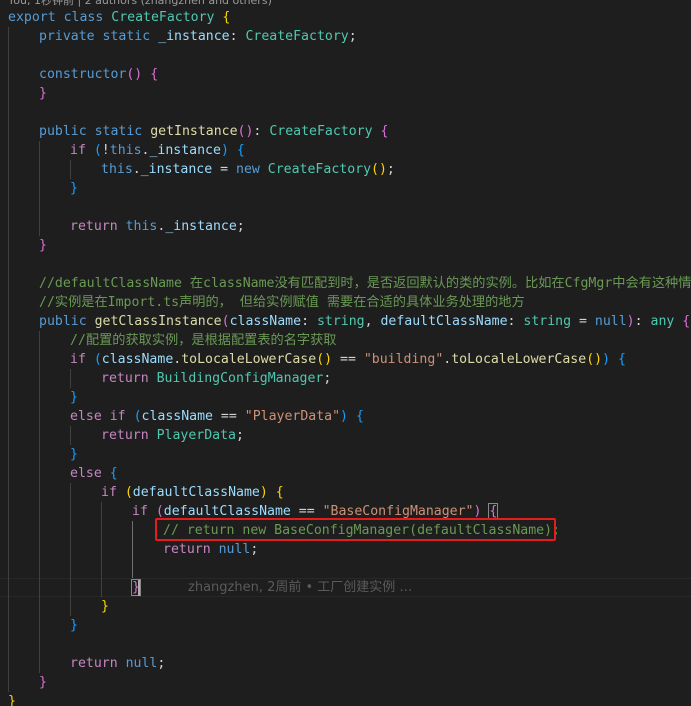 The height and width of the screenshot is (706, 691). What do you see at coordinates (119, 17) in the screenshot?
I see `code-line: export class CreateFactory {` at bounding box center [119, 17].